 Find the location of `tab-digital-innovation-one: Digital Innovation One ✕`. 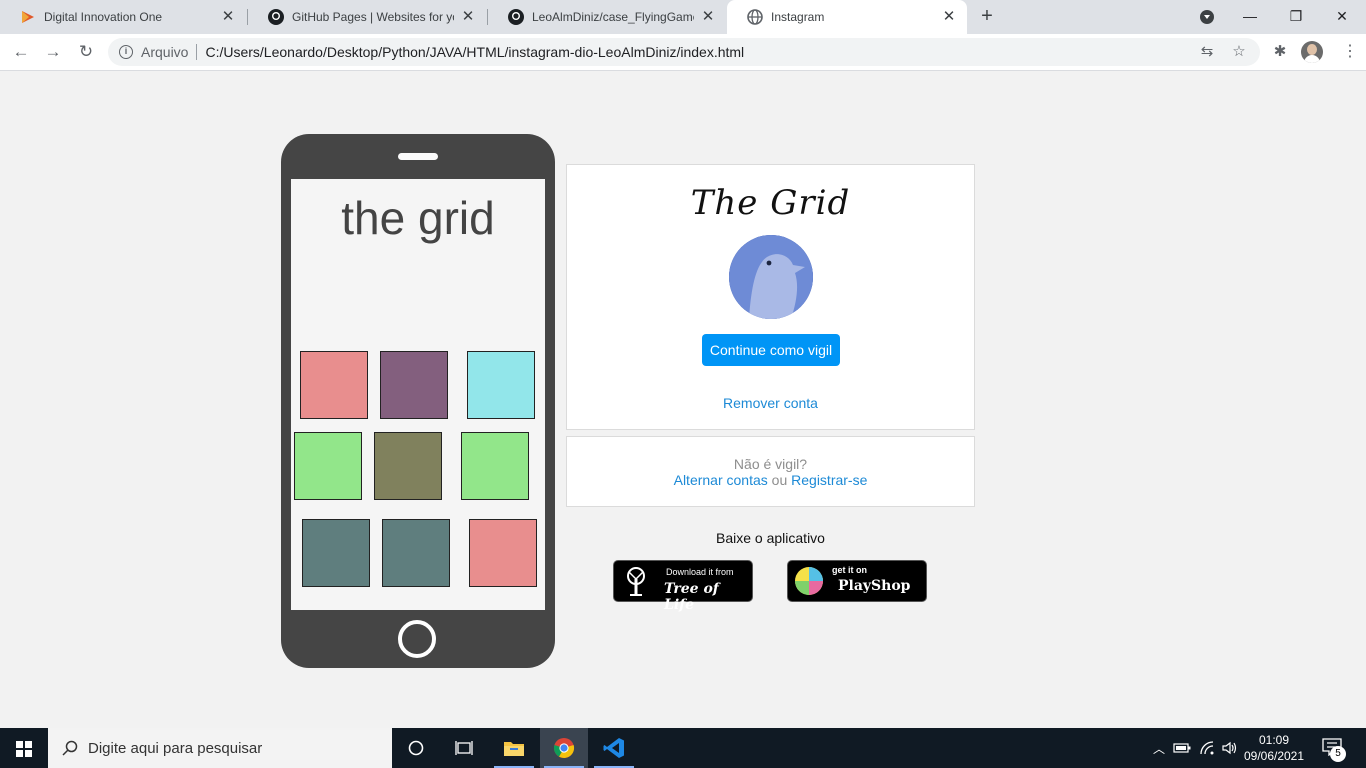

tab-digital-innovation-one: Digital Innovation One ✕ is located at coordinates (123, 17).